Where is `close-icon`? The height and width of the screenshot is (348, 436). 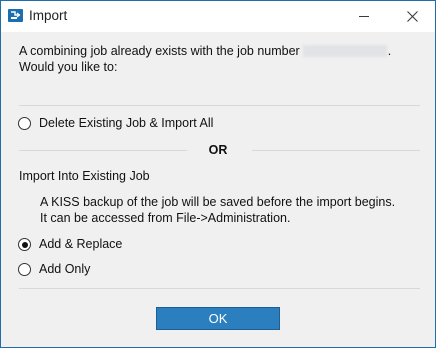
close-icon is located at coordinates (412, 16).